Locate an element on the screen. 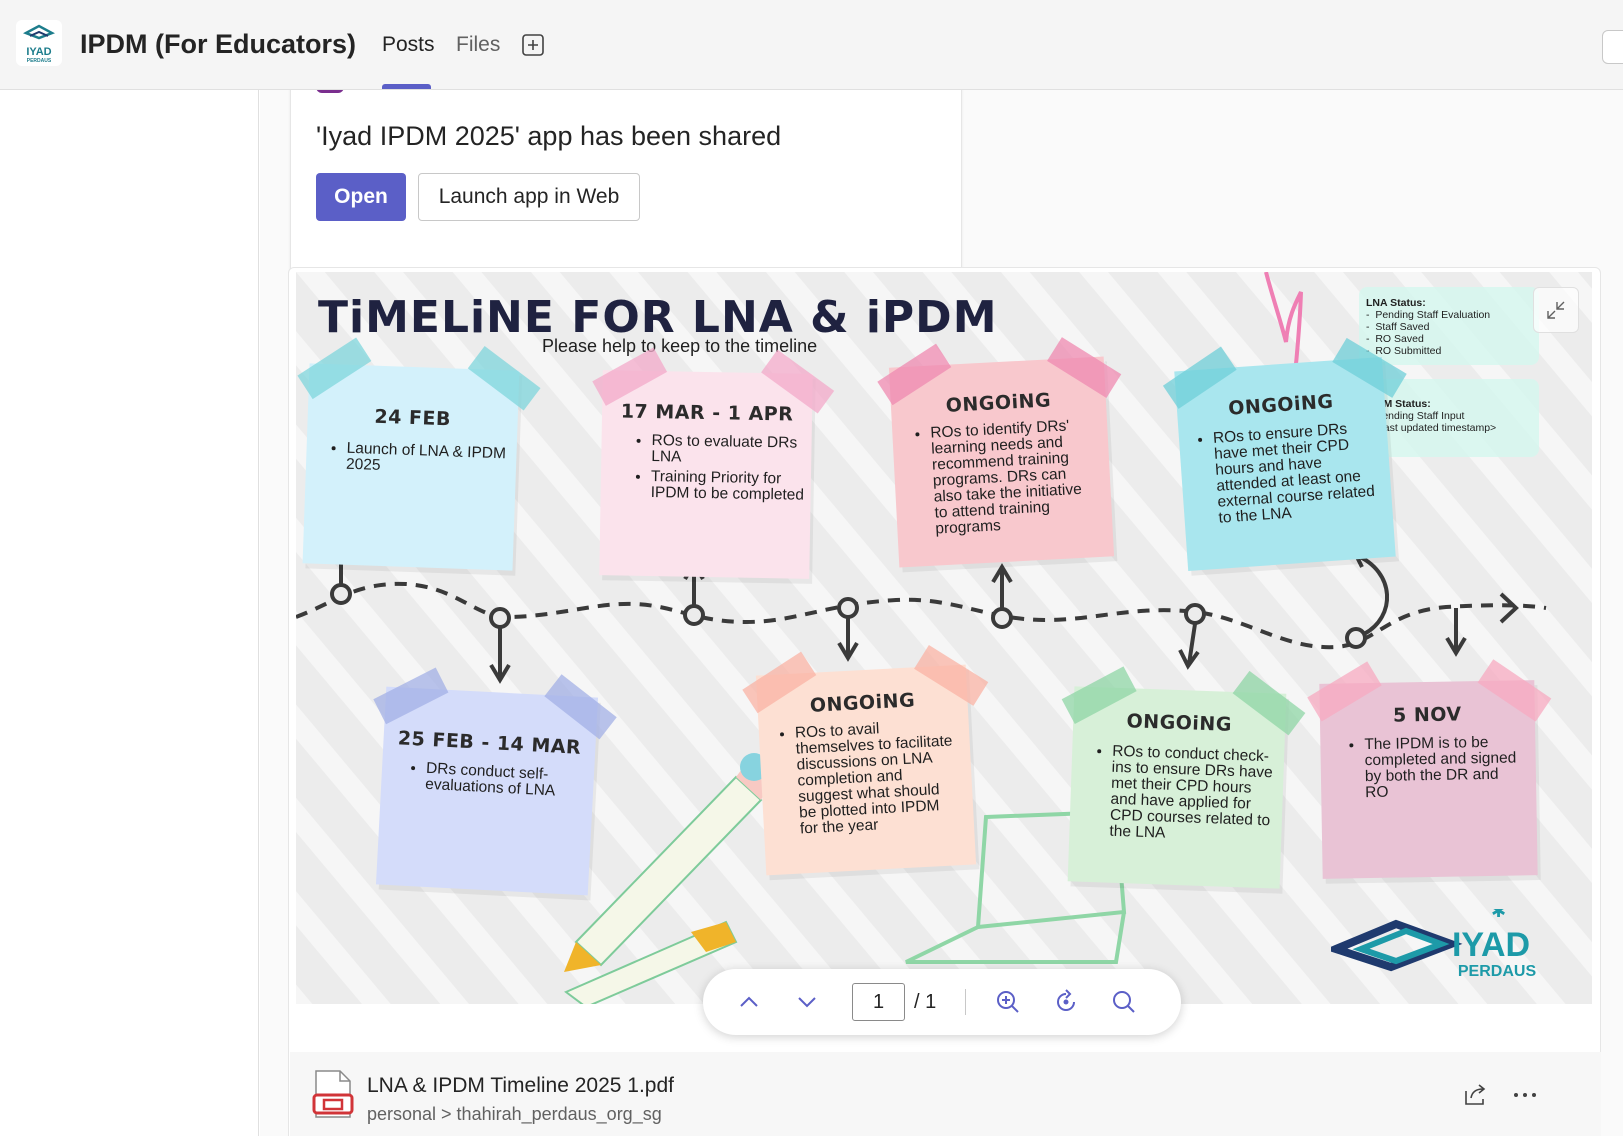 The image size is (1623, 1136). left-rail is located at coordinates (129, 613).